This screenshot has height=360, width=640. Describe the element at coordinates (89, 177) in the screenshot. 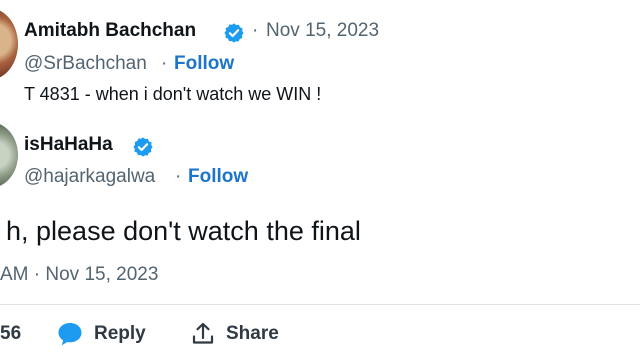

I see `author-handle: @hajarkagalwa` at that location.